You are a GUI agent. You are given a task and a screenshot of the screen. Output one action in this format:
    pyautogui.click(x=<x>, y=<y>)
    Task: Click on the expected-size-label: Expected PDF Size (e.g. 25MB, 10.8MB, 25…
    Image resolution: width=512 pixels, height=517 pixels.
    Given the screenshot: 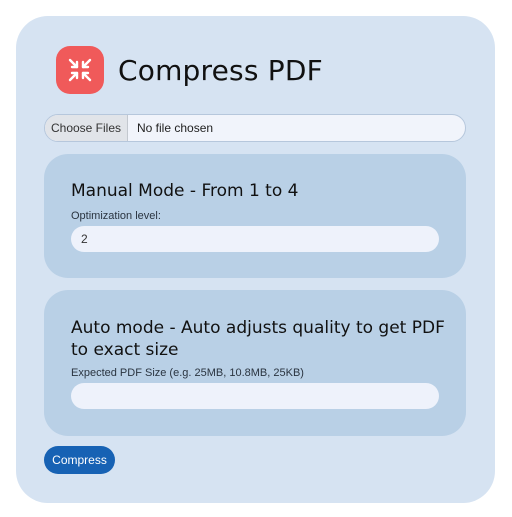 What is the action you would take?
    pyautogui.click(x=187, y=373)
    